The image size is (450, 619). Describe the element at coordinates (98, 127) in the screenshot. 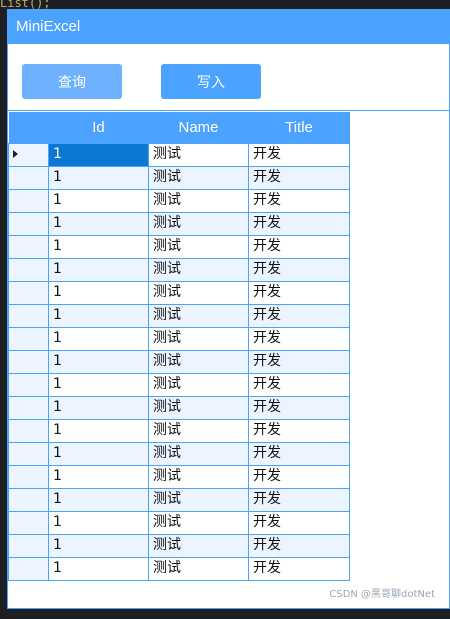

I see `column-header-id: Id` at that location.